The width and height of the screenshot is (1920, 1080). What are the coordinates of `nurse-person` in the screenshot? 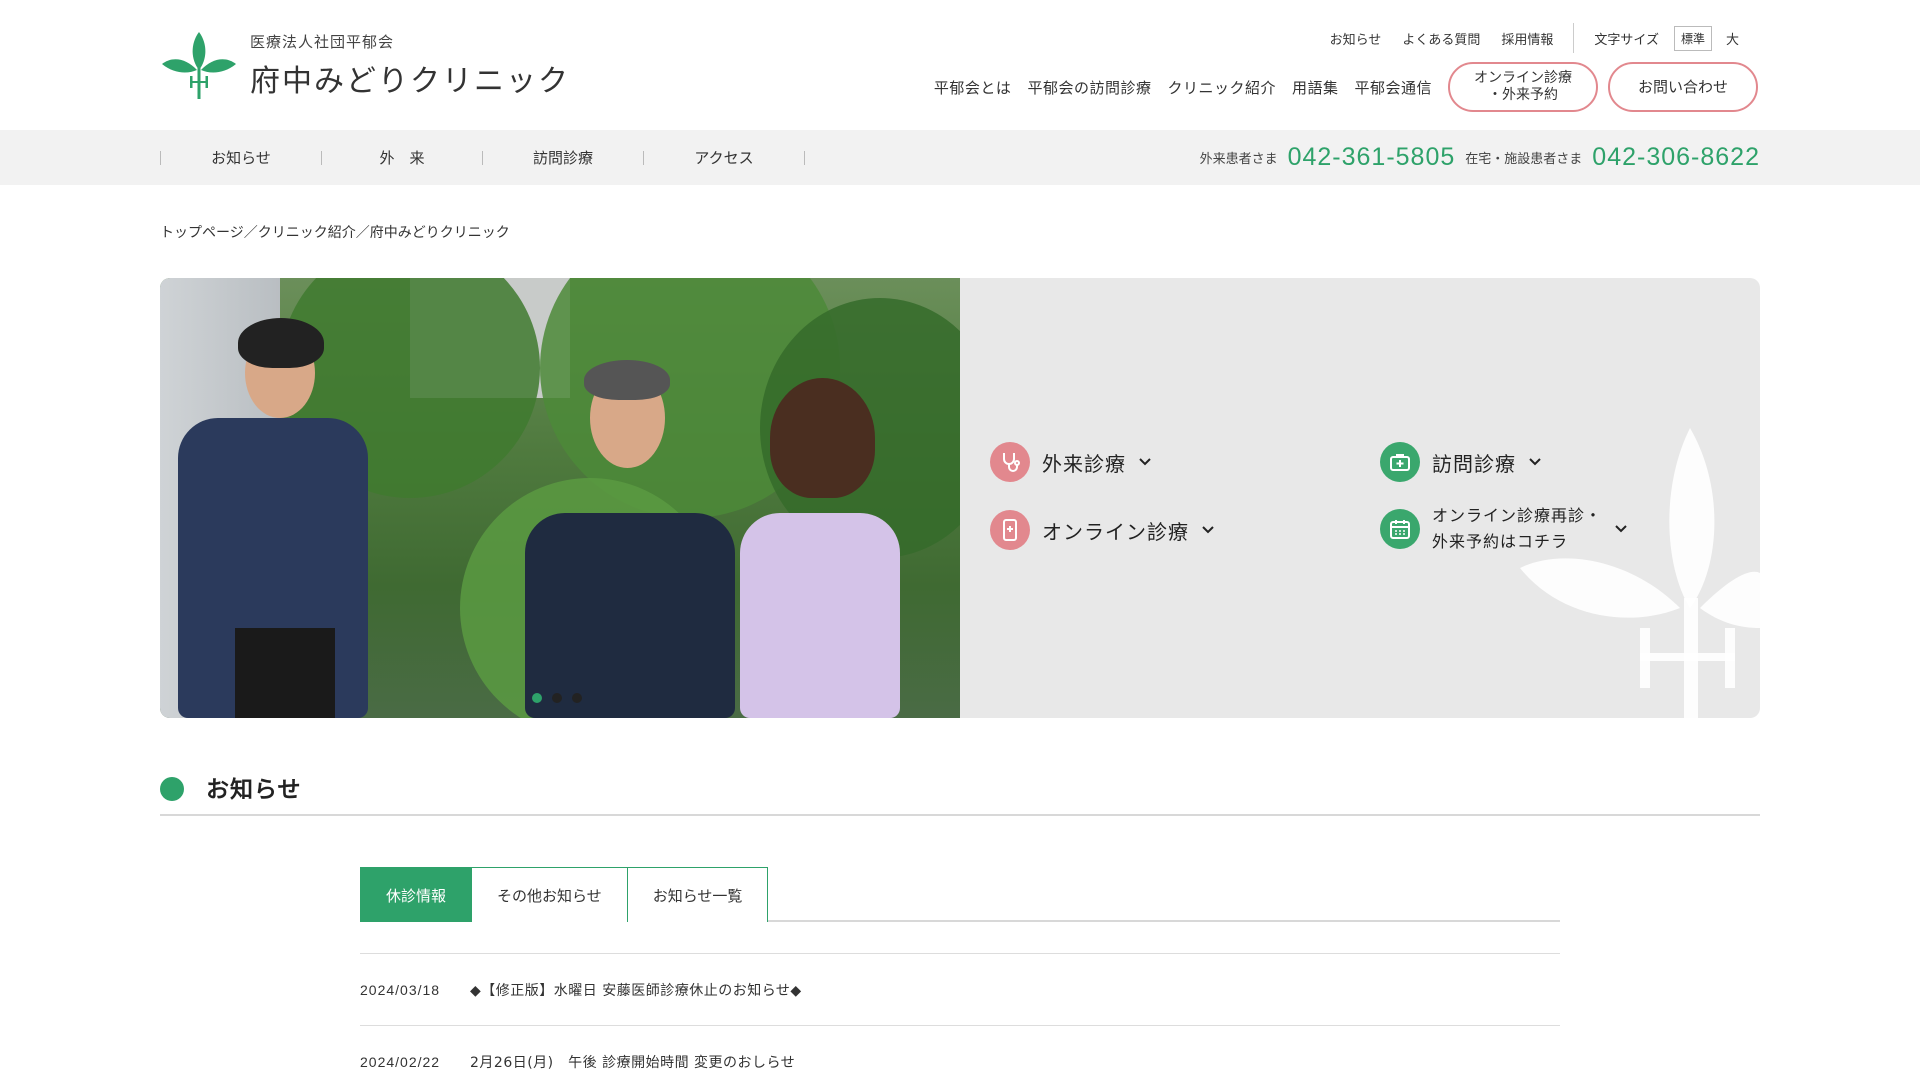 It's located at (820, 615).